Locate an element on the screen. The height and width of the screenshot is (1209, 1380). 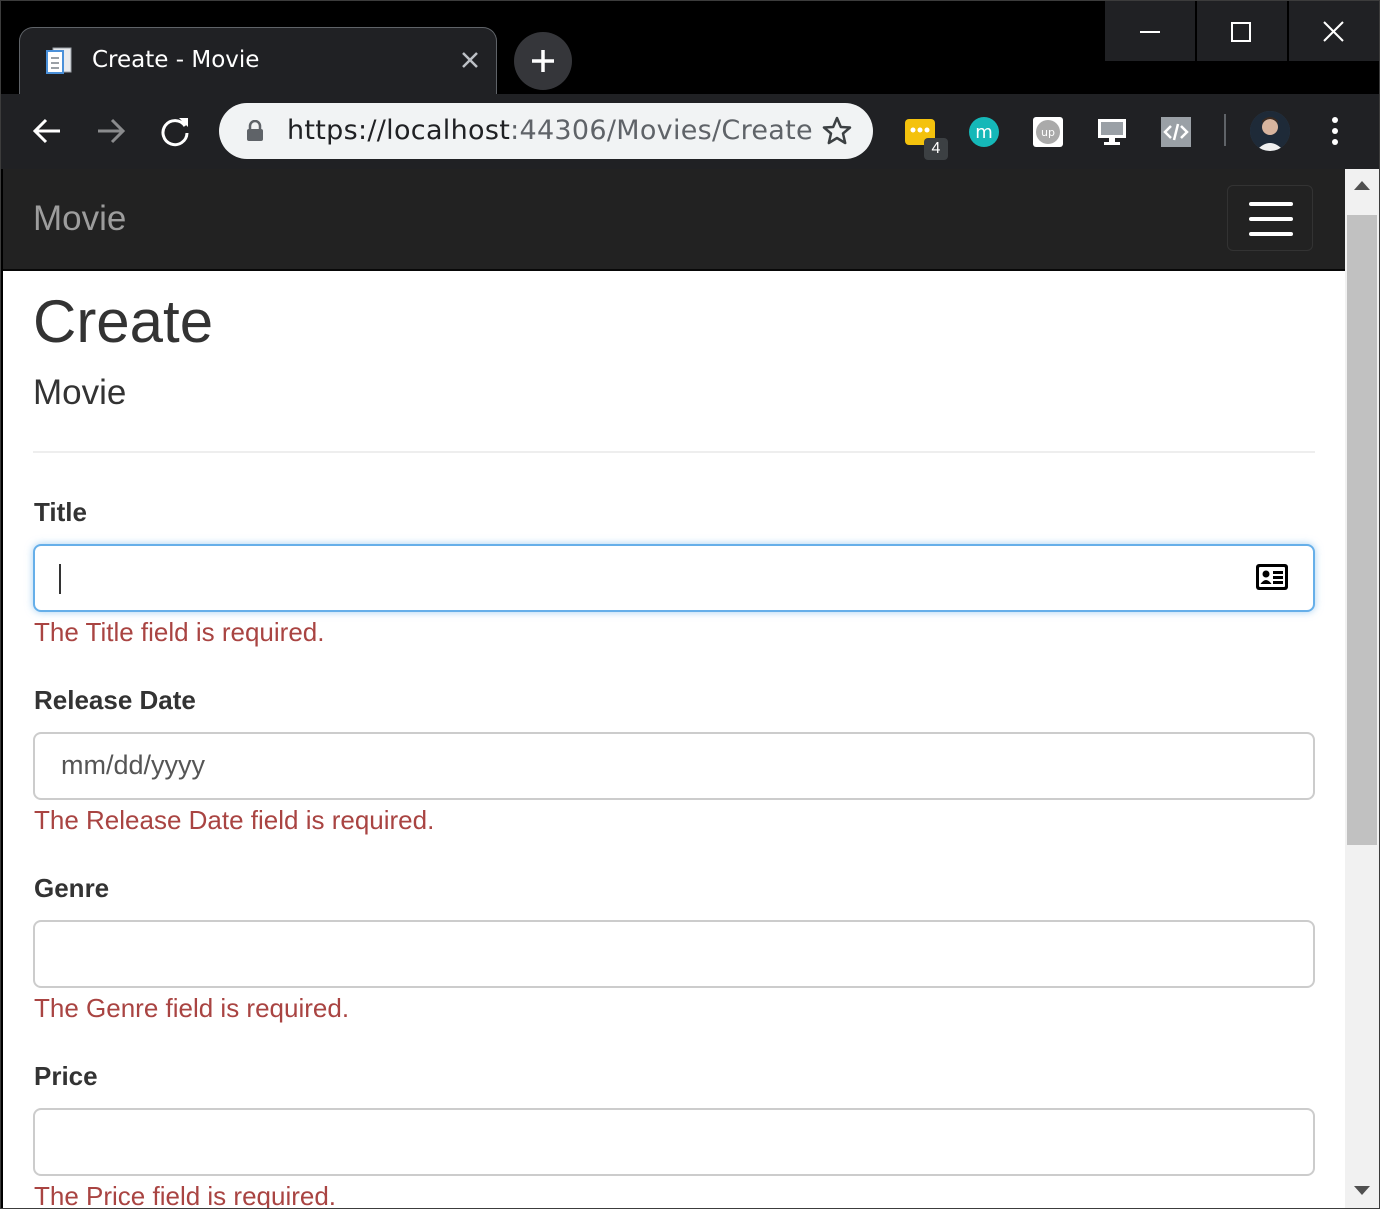
close-icon is located at coordinates (1333, 31).